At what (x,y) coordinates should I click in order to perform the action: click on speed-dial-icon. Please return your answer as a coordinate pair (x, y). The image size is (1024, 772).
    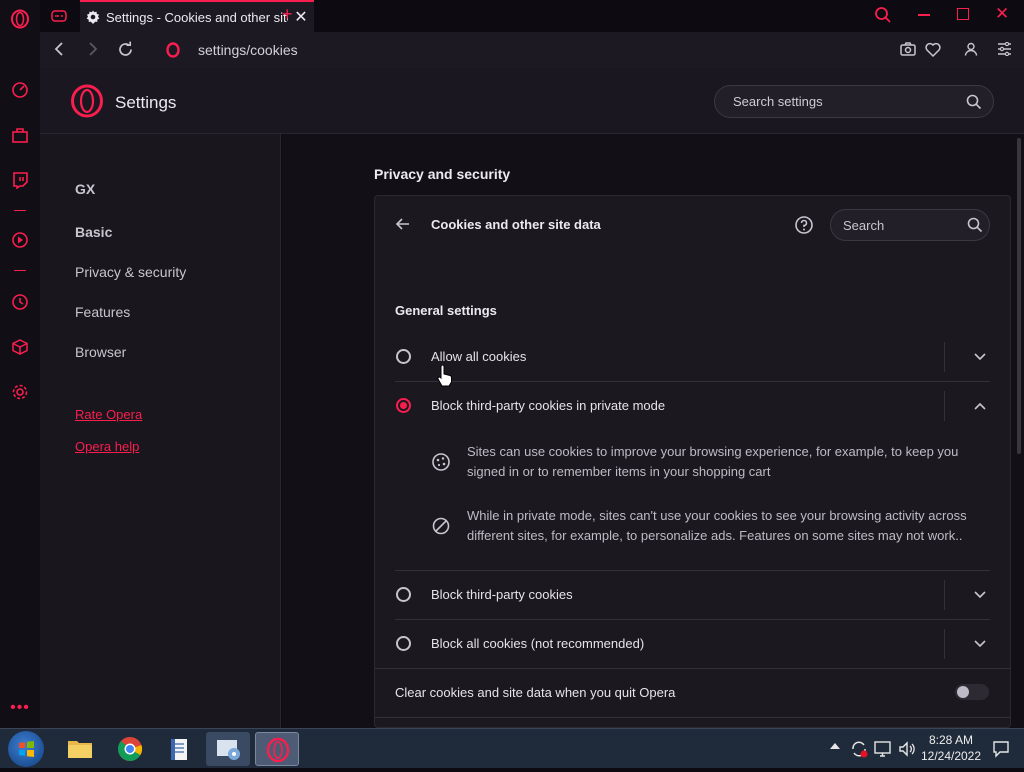
    Looking at the image, I should click on (20, 90).